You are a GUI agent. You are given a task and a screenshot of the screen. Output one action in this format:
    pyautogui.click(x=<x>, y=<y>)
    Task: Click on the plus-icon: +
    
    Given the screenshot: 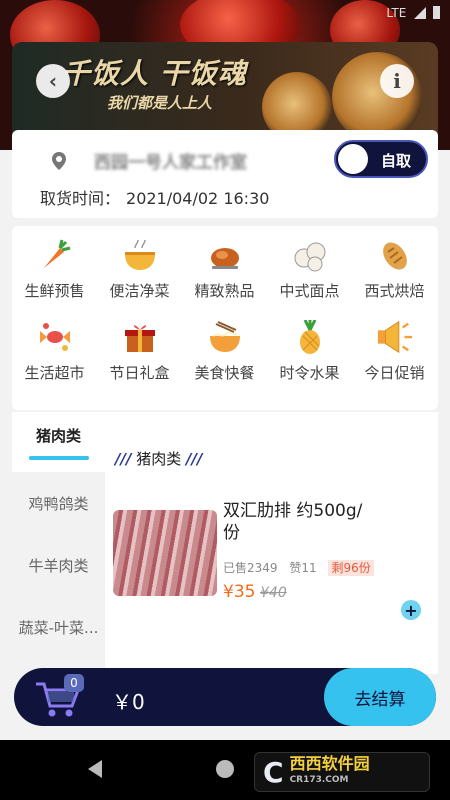 What is the action you would take?
    pyautogui.click(x=411, y=610)
    